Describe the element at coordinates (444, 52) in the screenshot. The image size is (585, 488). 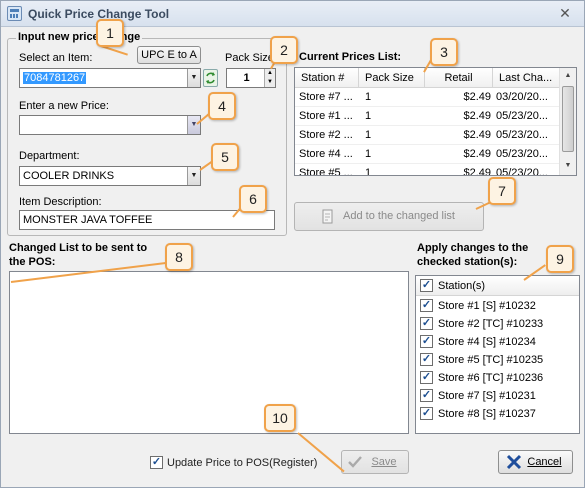
I see `callout-3: 3` at that location.